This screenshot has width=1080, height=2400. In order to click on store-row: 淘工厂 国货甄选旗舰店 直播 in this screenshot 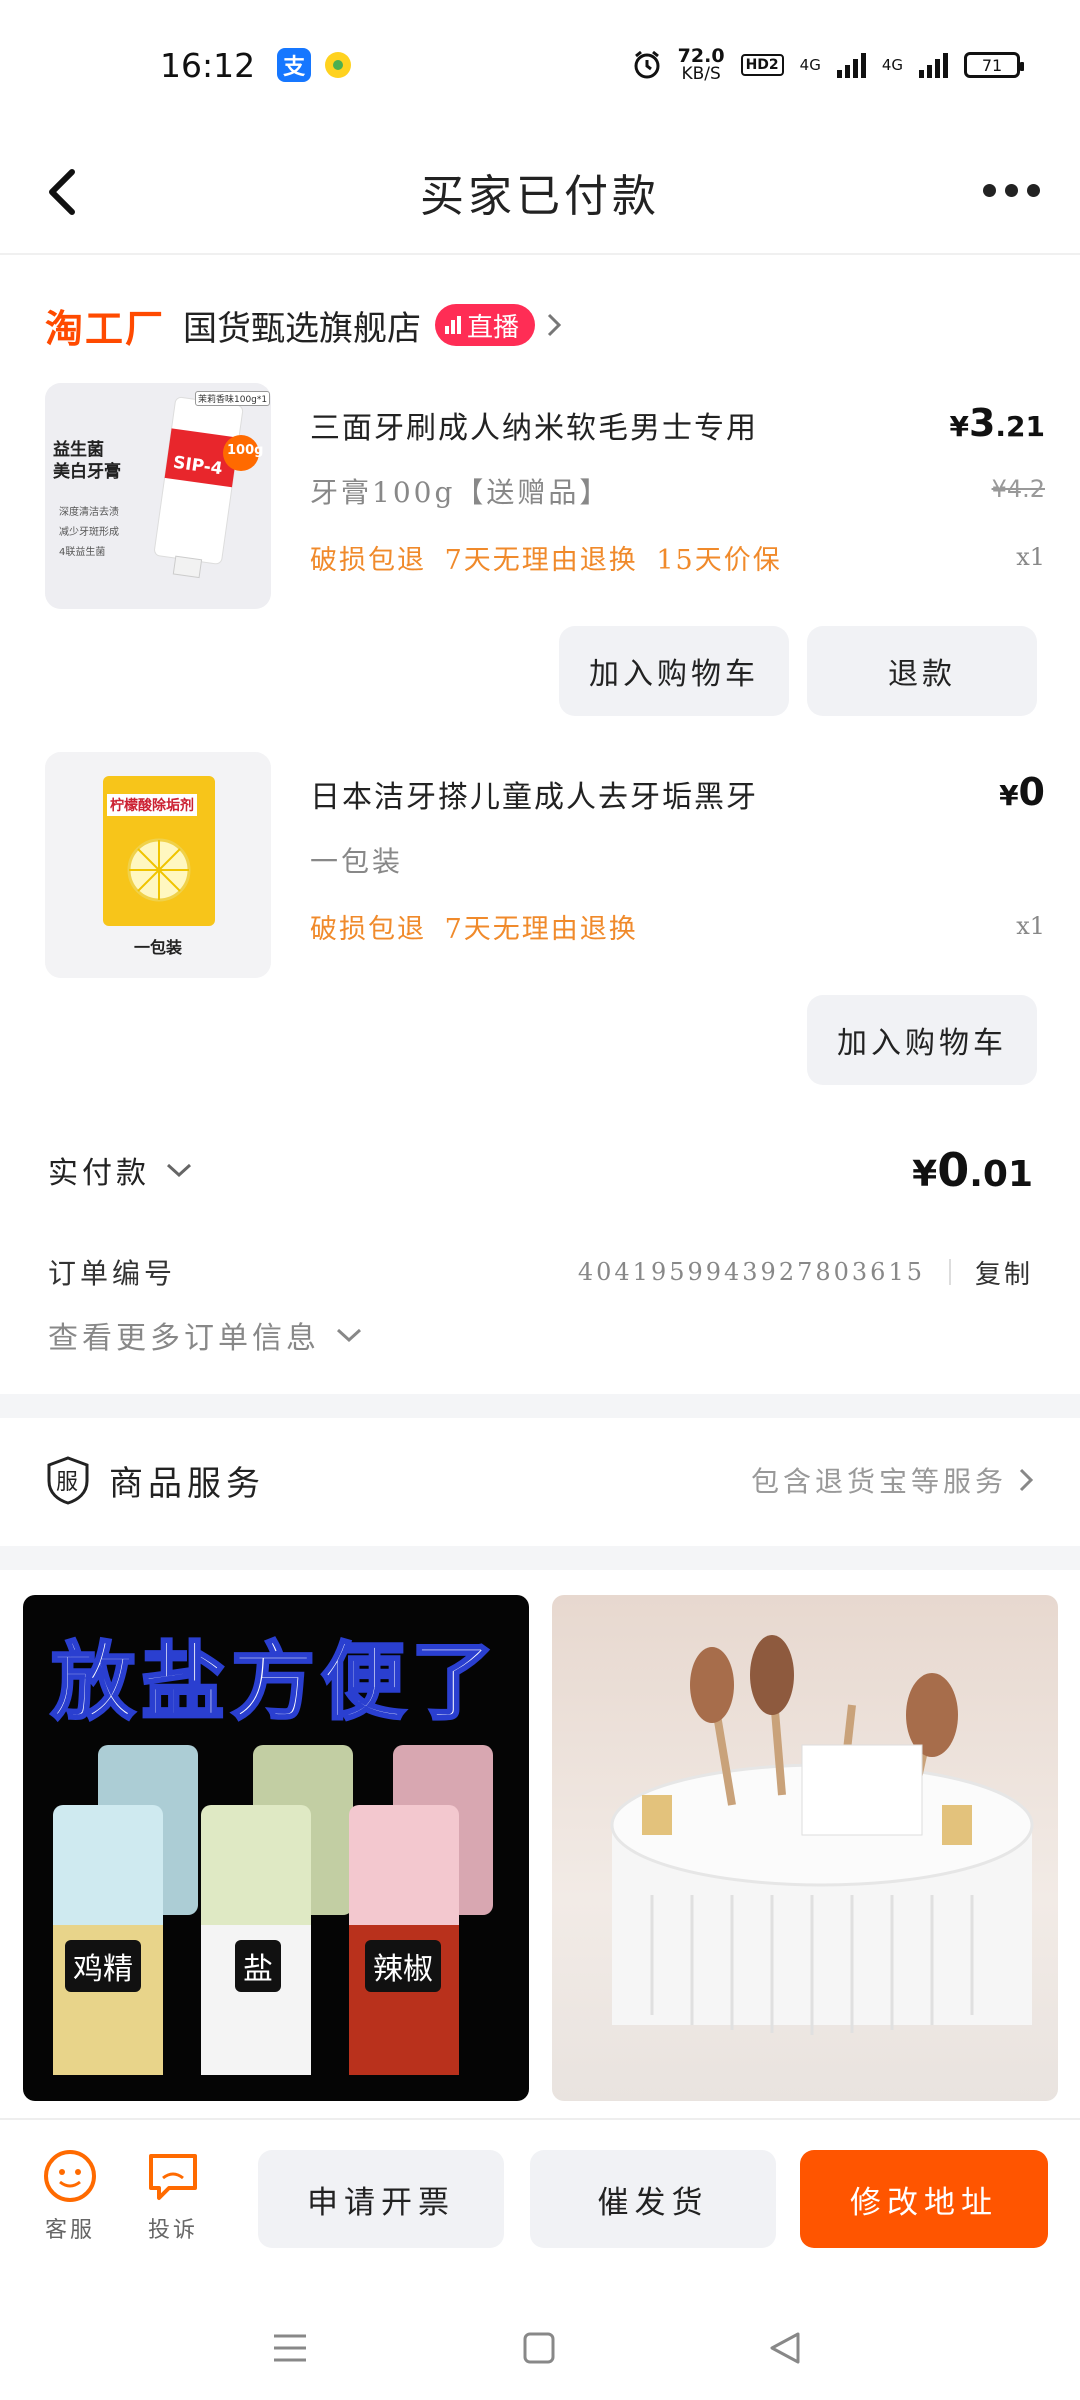, I will do `click(304, 325)`.